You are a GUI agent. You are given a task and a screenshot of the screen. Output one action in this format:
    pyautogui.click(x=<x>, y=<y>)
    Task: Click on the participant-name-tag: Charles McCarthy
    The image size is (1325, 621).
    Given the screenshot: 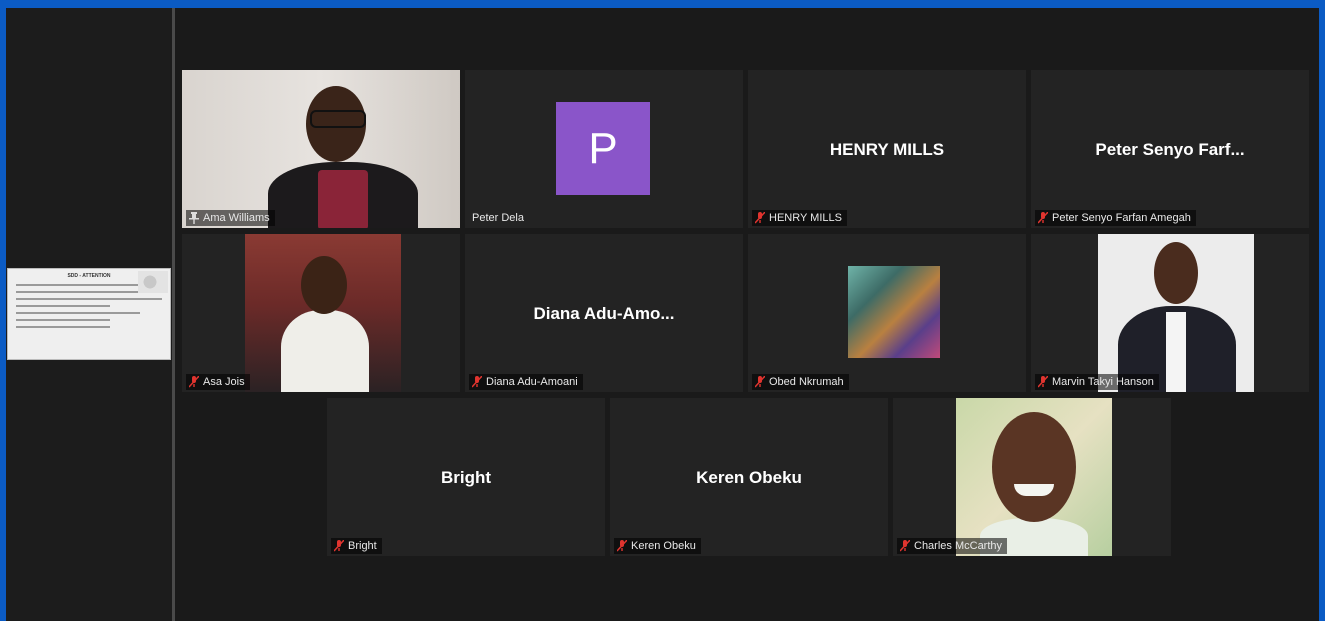 What is the action you would take?
    pyautogui.click(x=952, y=546)
    